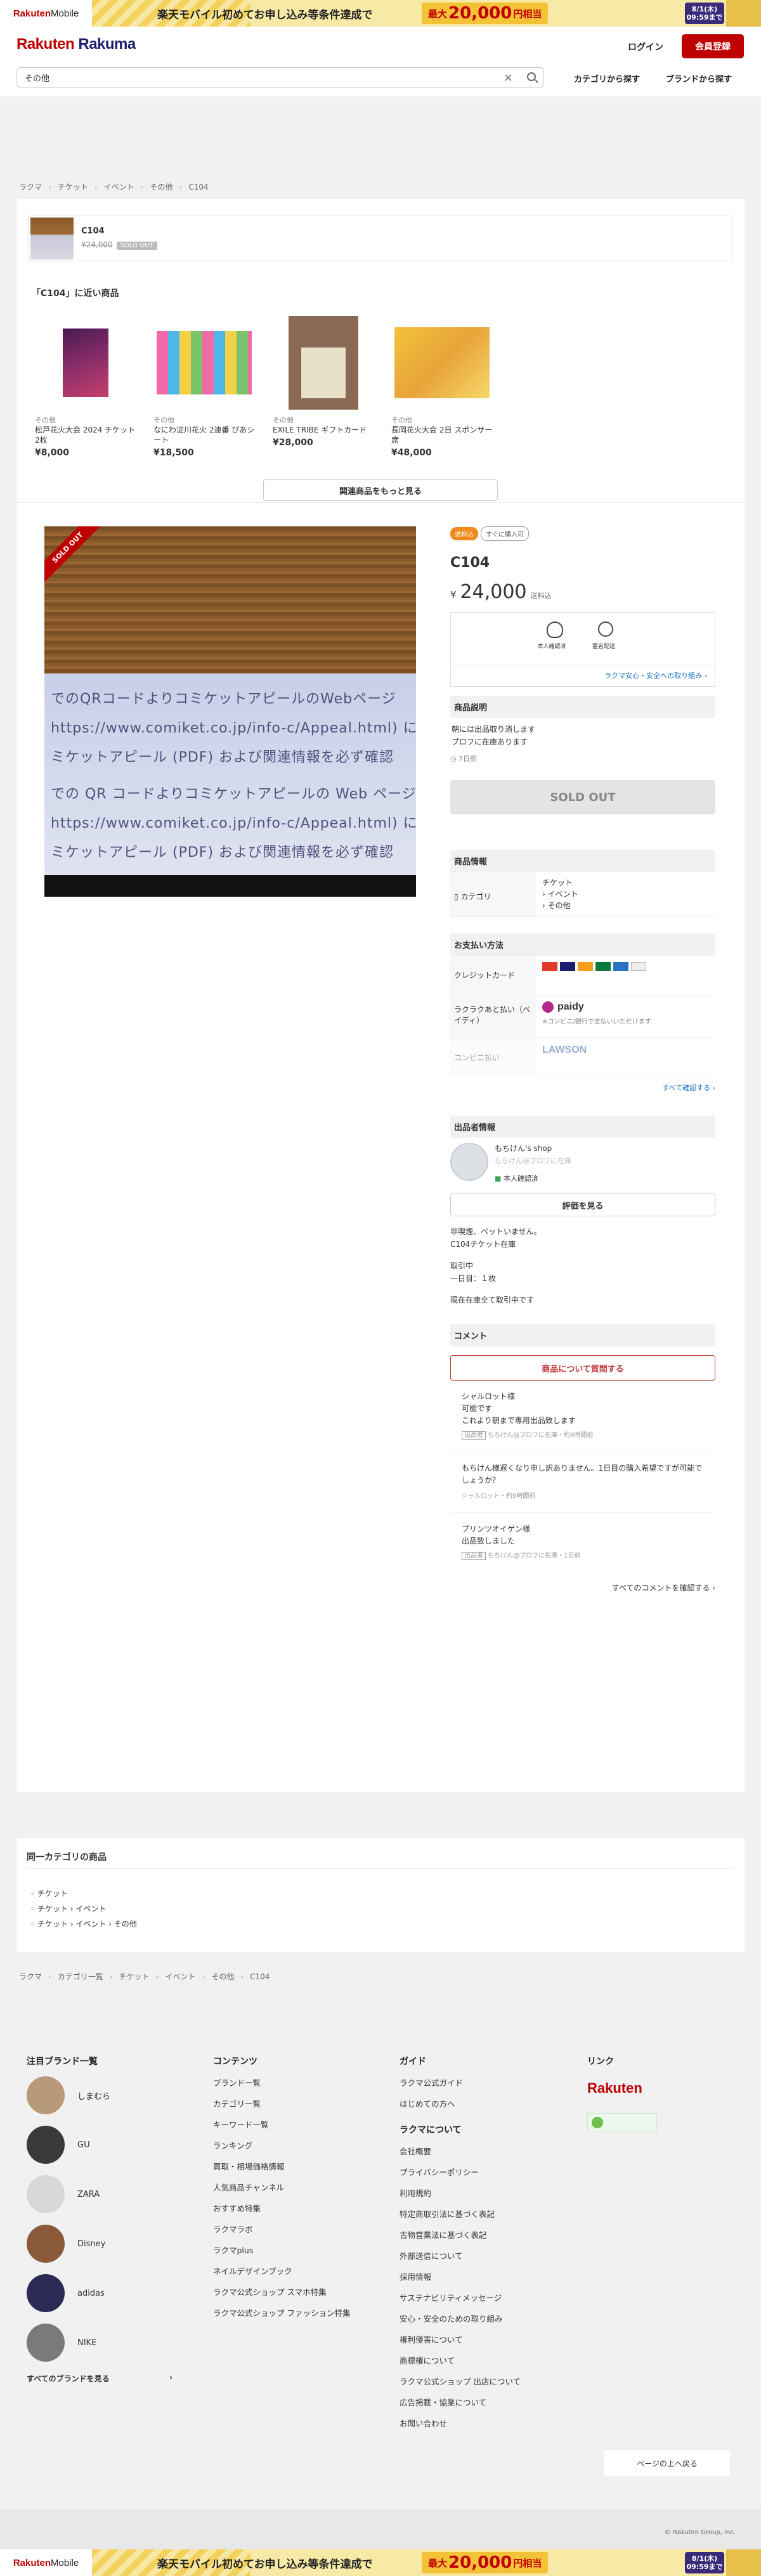 Image resolution: width=761 pixels, height=2576 pixels. What do you see at coordinates (232, 2146) in the screenshot?
I see `footer-link: ランキング` at bounding box center [232, 2146].